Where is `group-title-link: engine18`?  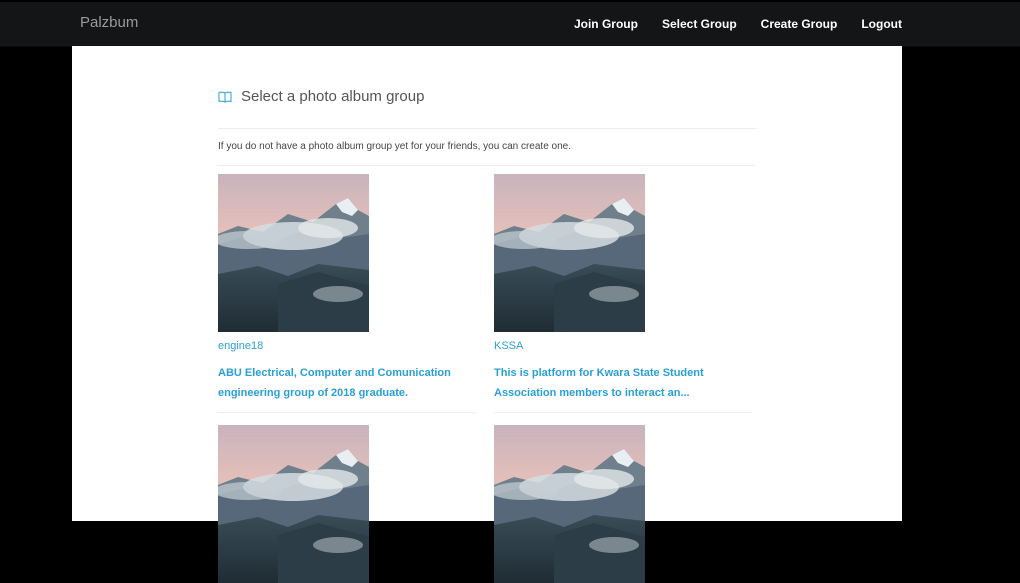 group-title-link: engine18 is located at coordinates (347, 346).